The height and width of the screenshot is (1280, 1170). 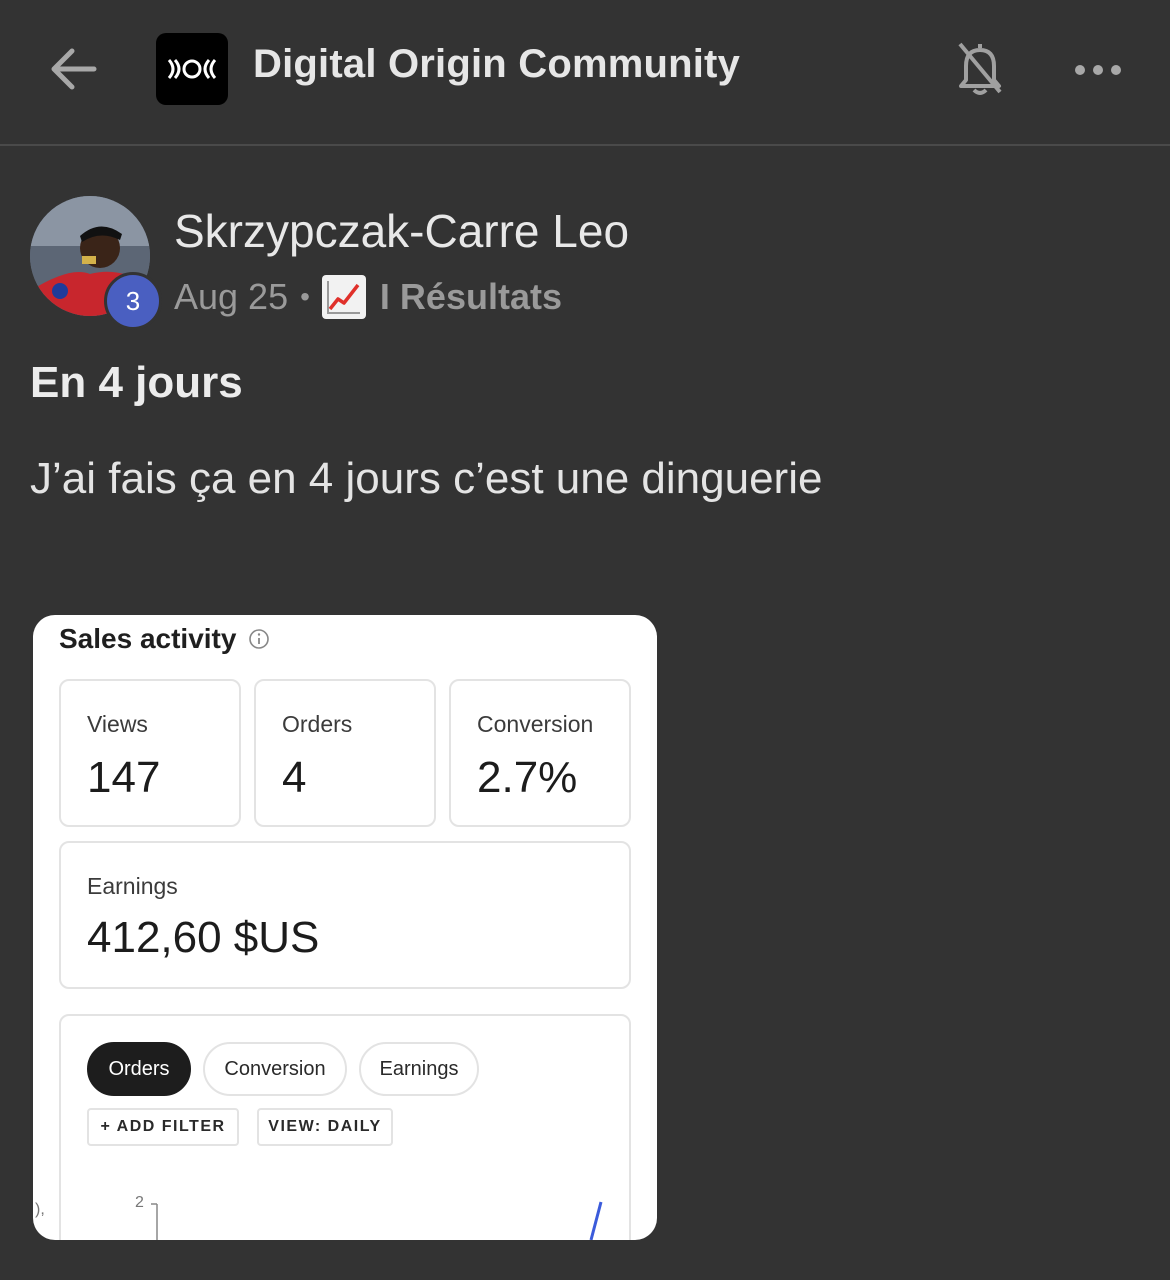 What do you see at coordinates (148, 638) in the screenshot?
I see `sales-activity-label: Sales activity` at bounding box center [148, 638].